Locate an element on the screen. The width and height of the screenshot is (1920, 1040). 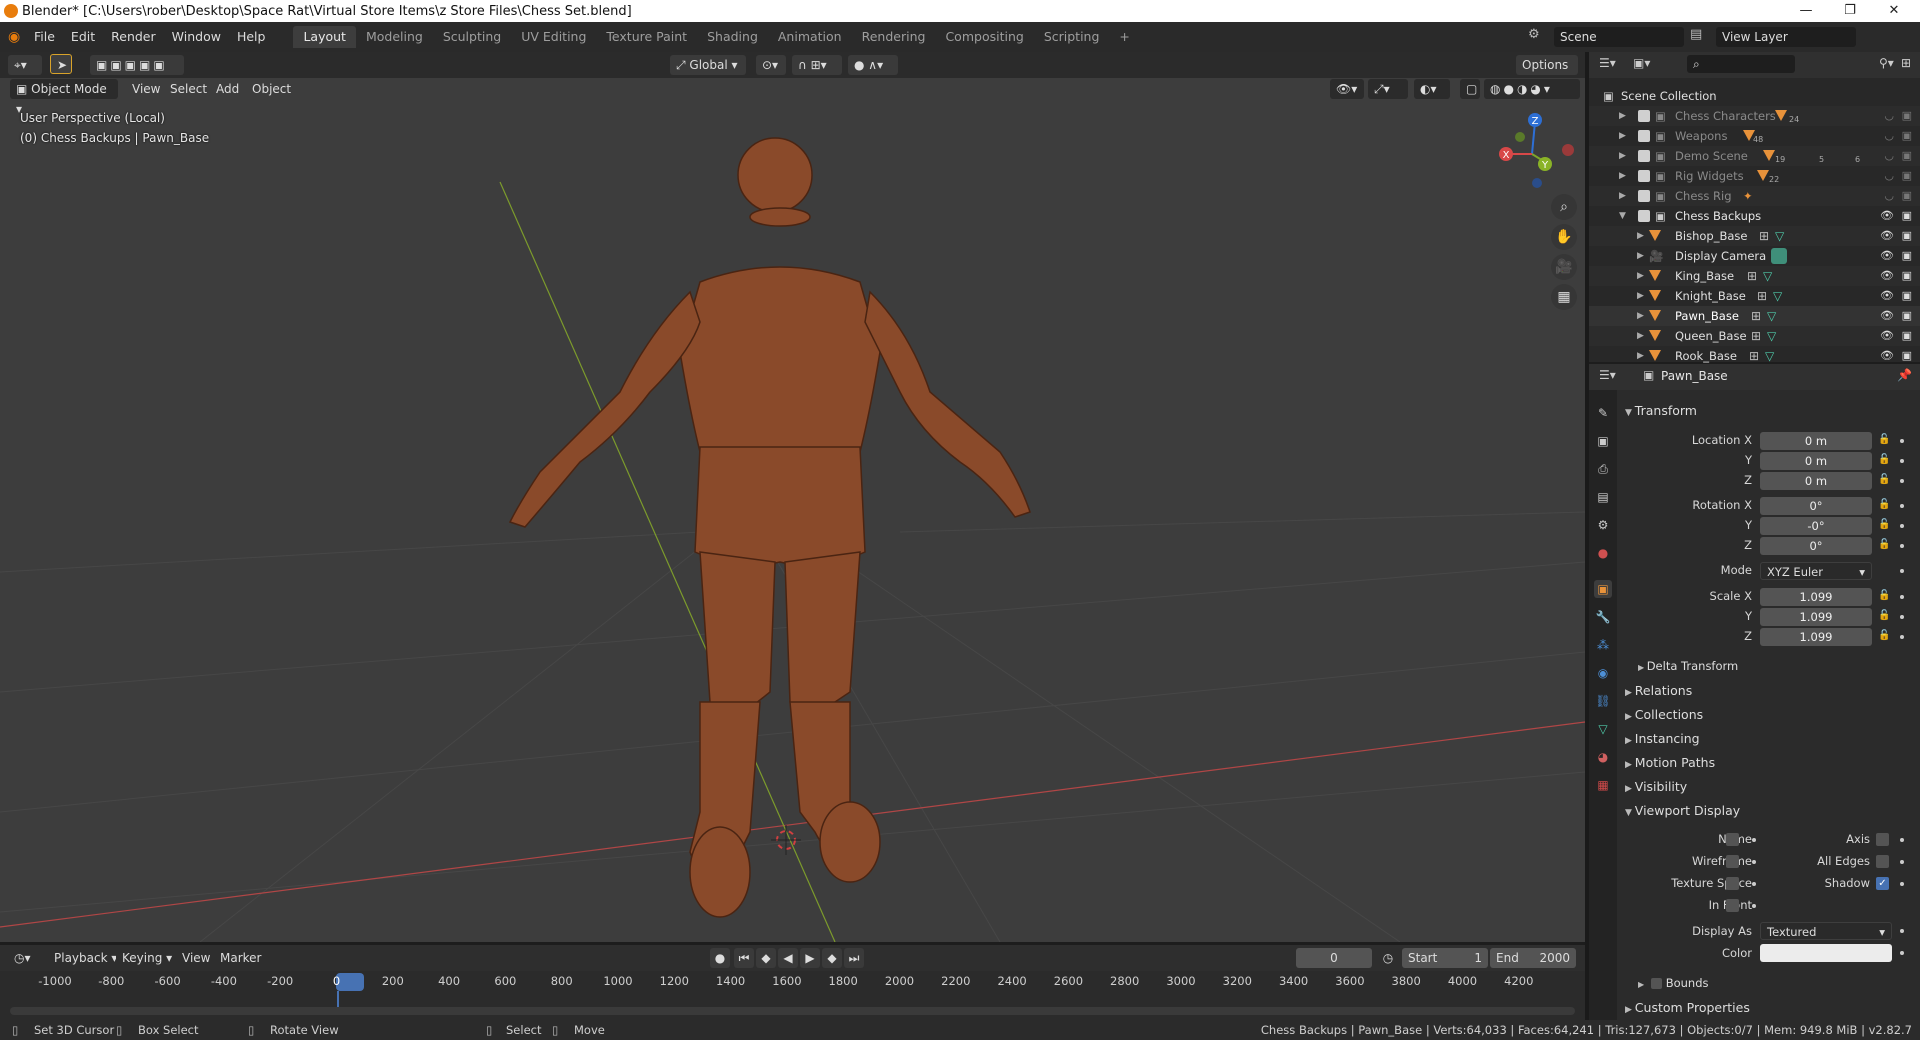
tab-compositing: Compositing is located at coordinates (984, 37).